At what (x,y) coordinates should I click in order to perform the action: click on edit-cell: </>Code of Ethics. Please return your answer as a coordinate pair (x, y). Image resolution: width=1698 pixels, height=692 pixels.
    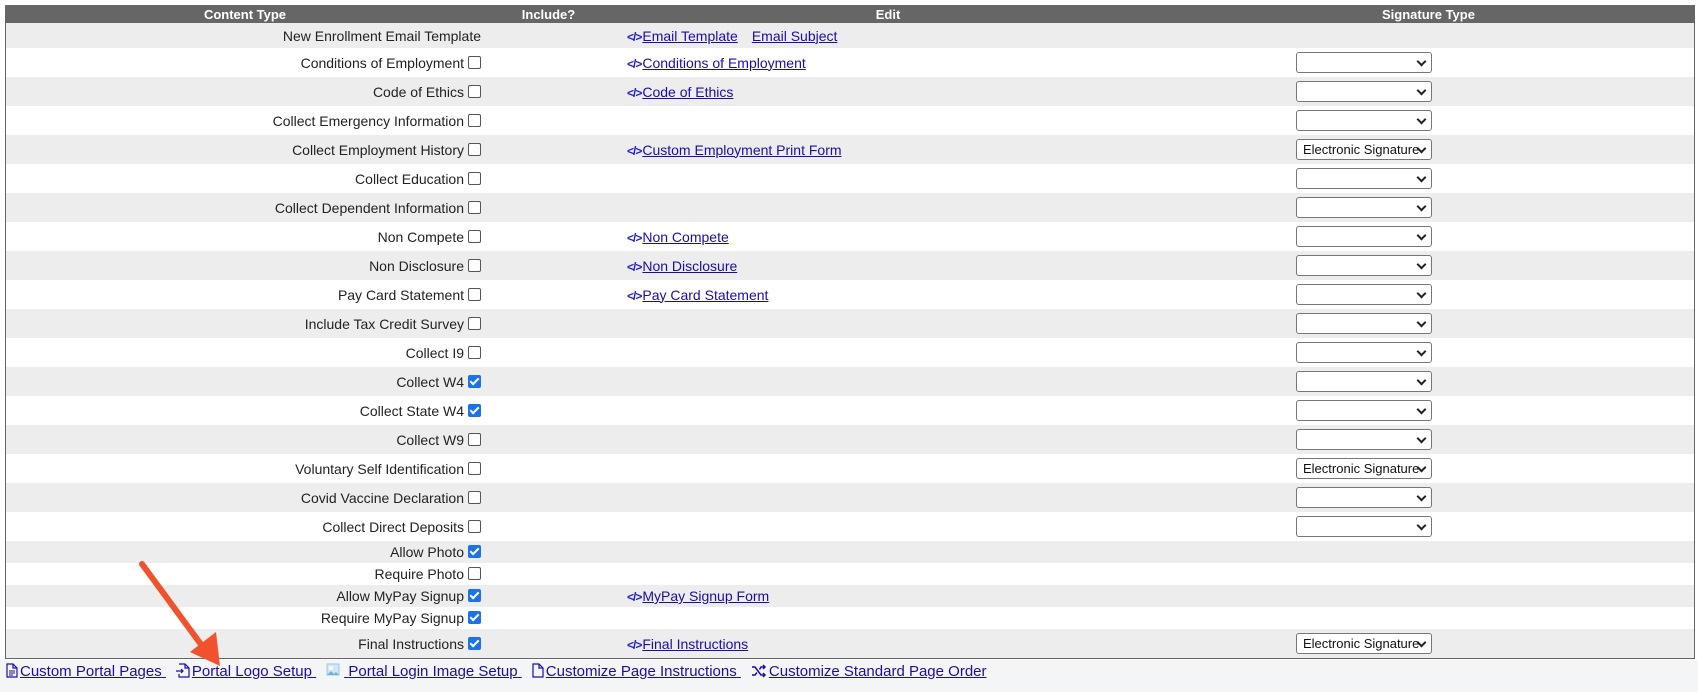
    Looking at the image, I should click on (888, 91).